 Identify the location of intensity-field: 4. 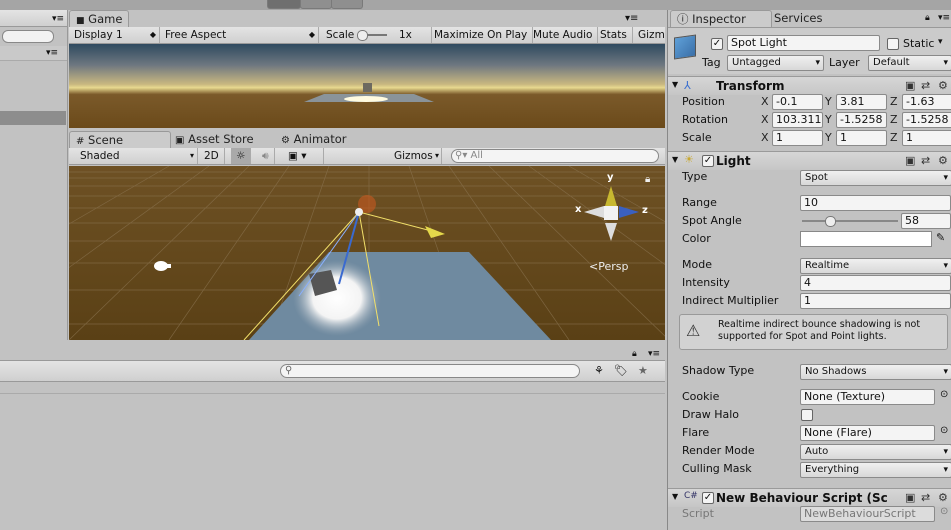
(875, 283).